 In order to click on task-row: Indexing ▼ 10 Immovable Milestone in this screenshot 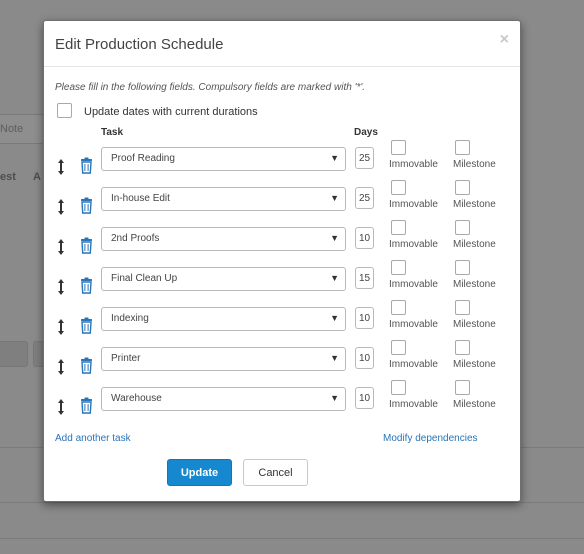, I will do `click(282, 323)`.